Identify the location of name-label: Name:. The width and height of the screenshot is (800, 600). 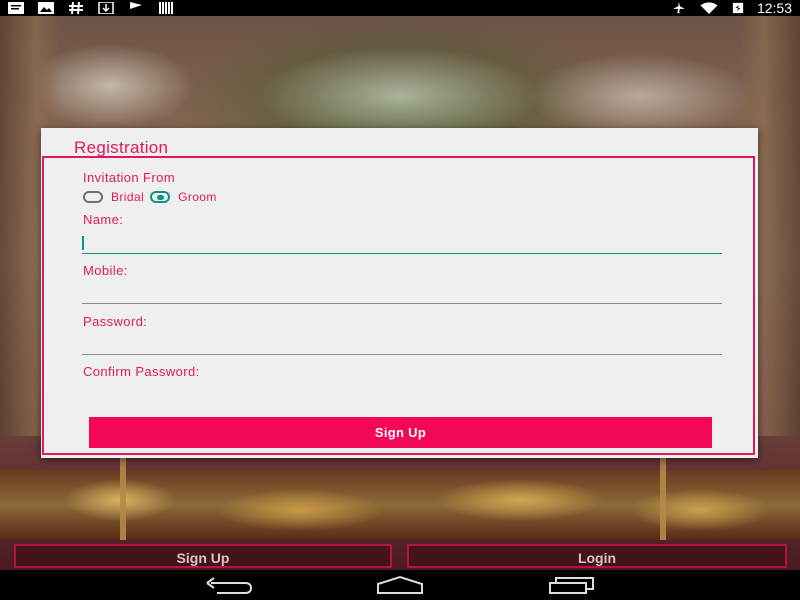
(103, 219).